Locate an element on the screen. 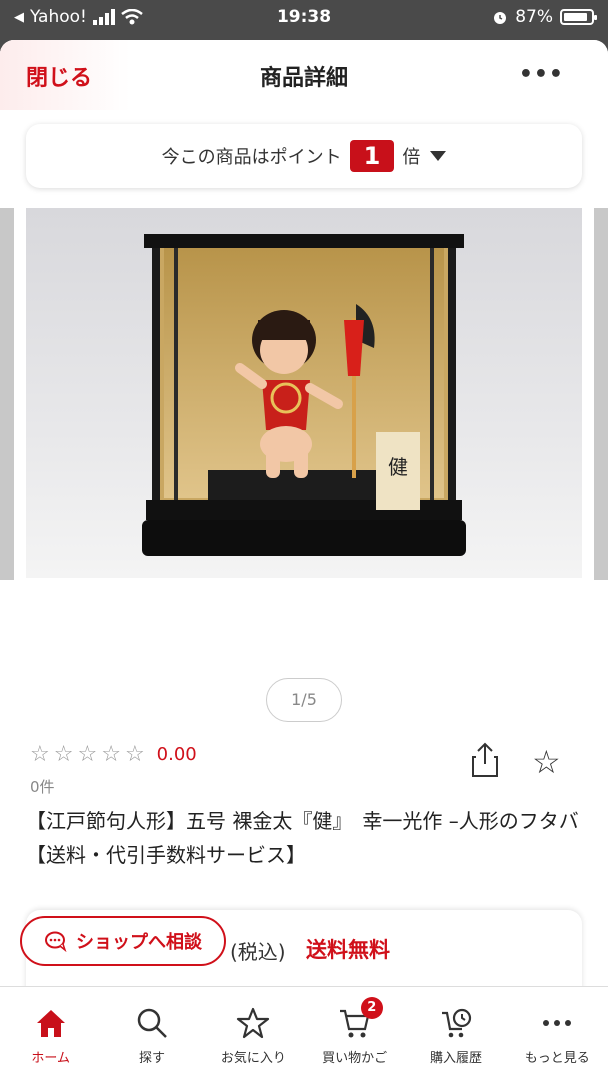 This screenshot has width=608, height=1080. status-right: 87% is located at coordinates (544, 17).